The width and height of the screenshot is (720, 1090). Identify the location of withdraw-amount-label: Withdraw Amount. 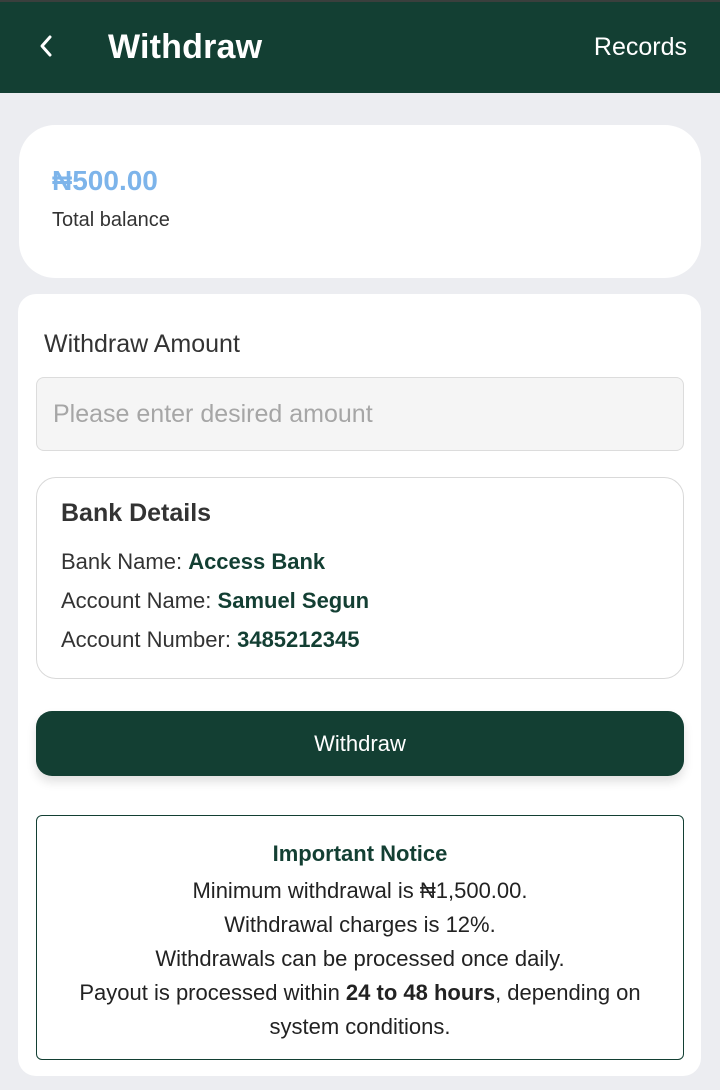
(142, 344).